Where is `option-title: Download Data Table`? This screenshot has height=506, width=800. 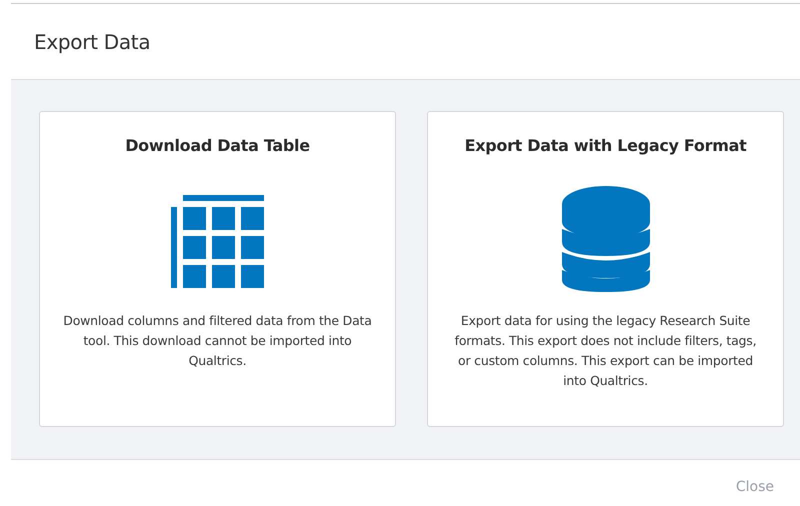 option-title: Download Data Table is located at coordinates (217, 145).